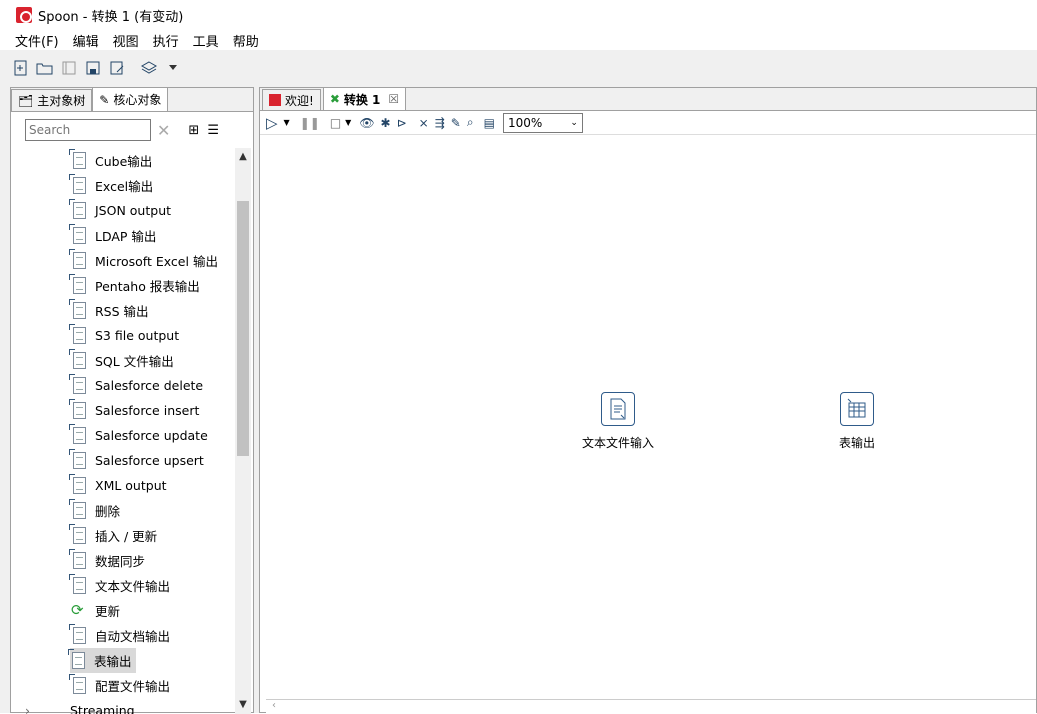 The image size is (1037, 714). I want to click on menu-view: 视图, so click(126, 40).